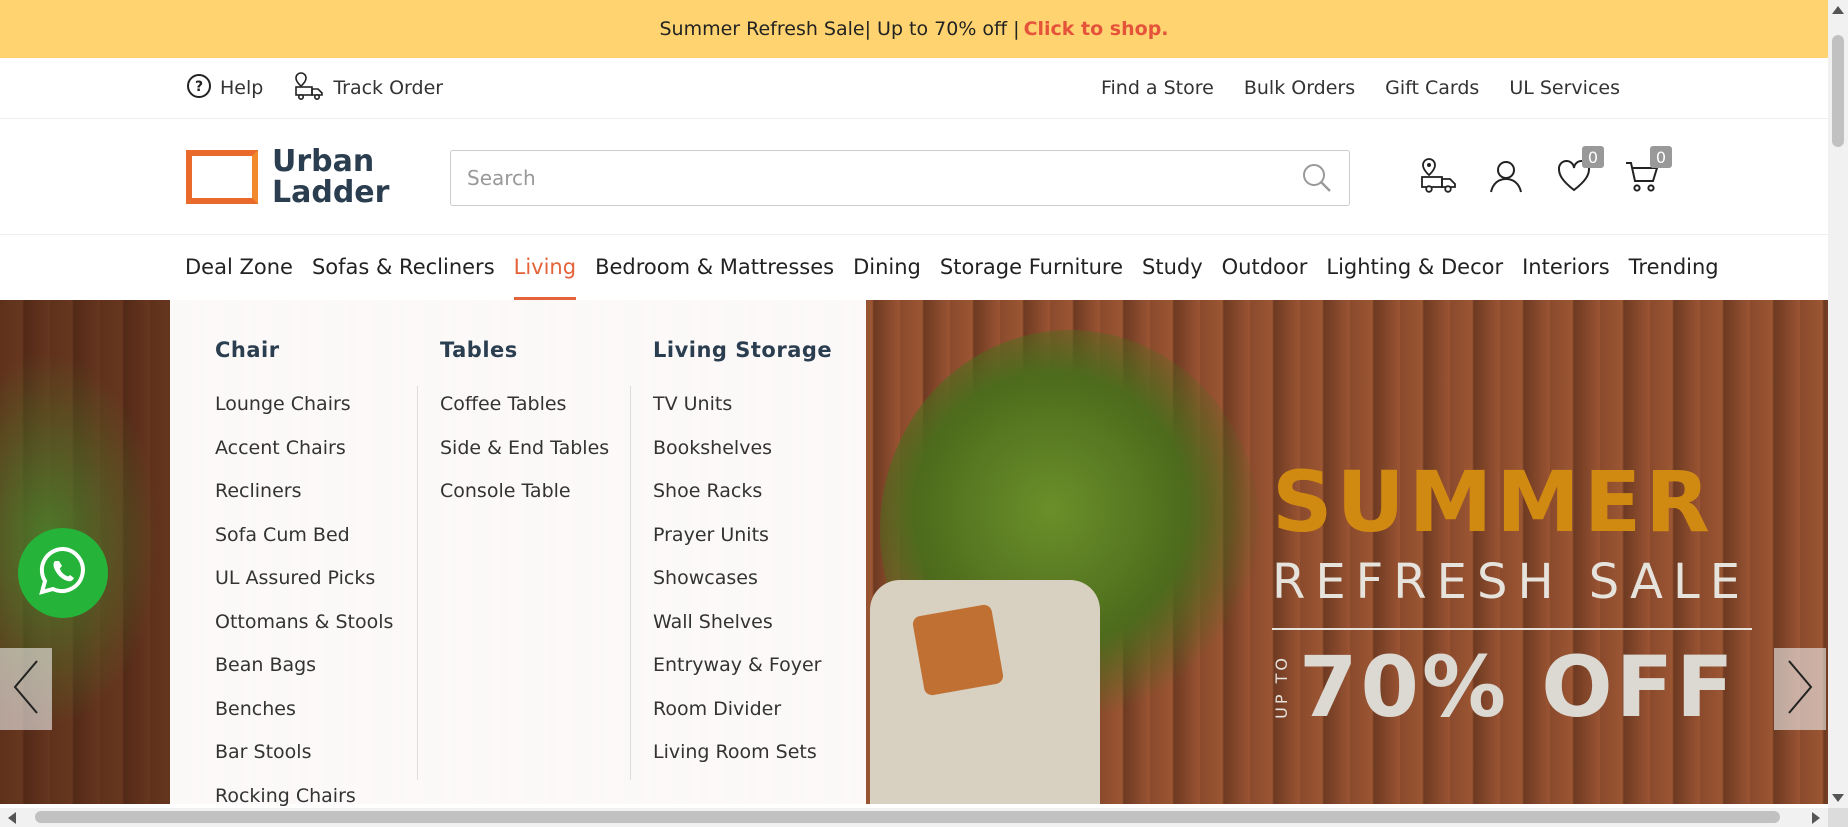  Describe the element at coordinates (1493, 502) in the screenshot. I see `sale-title: SUMMER` at that location.